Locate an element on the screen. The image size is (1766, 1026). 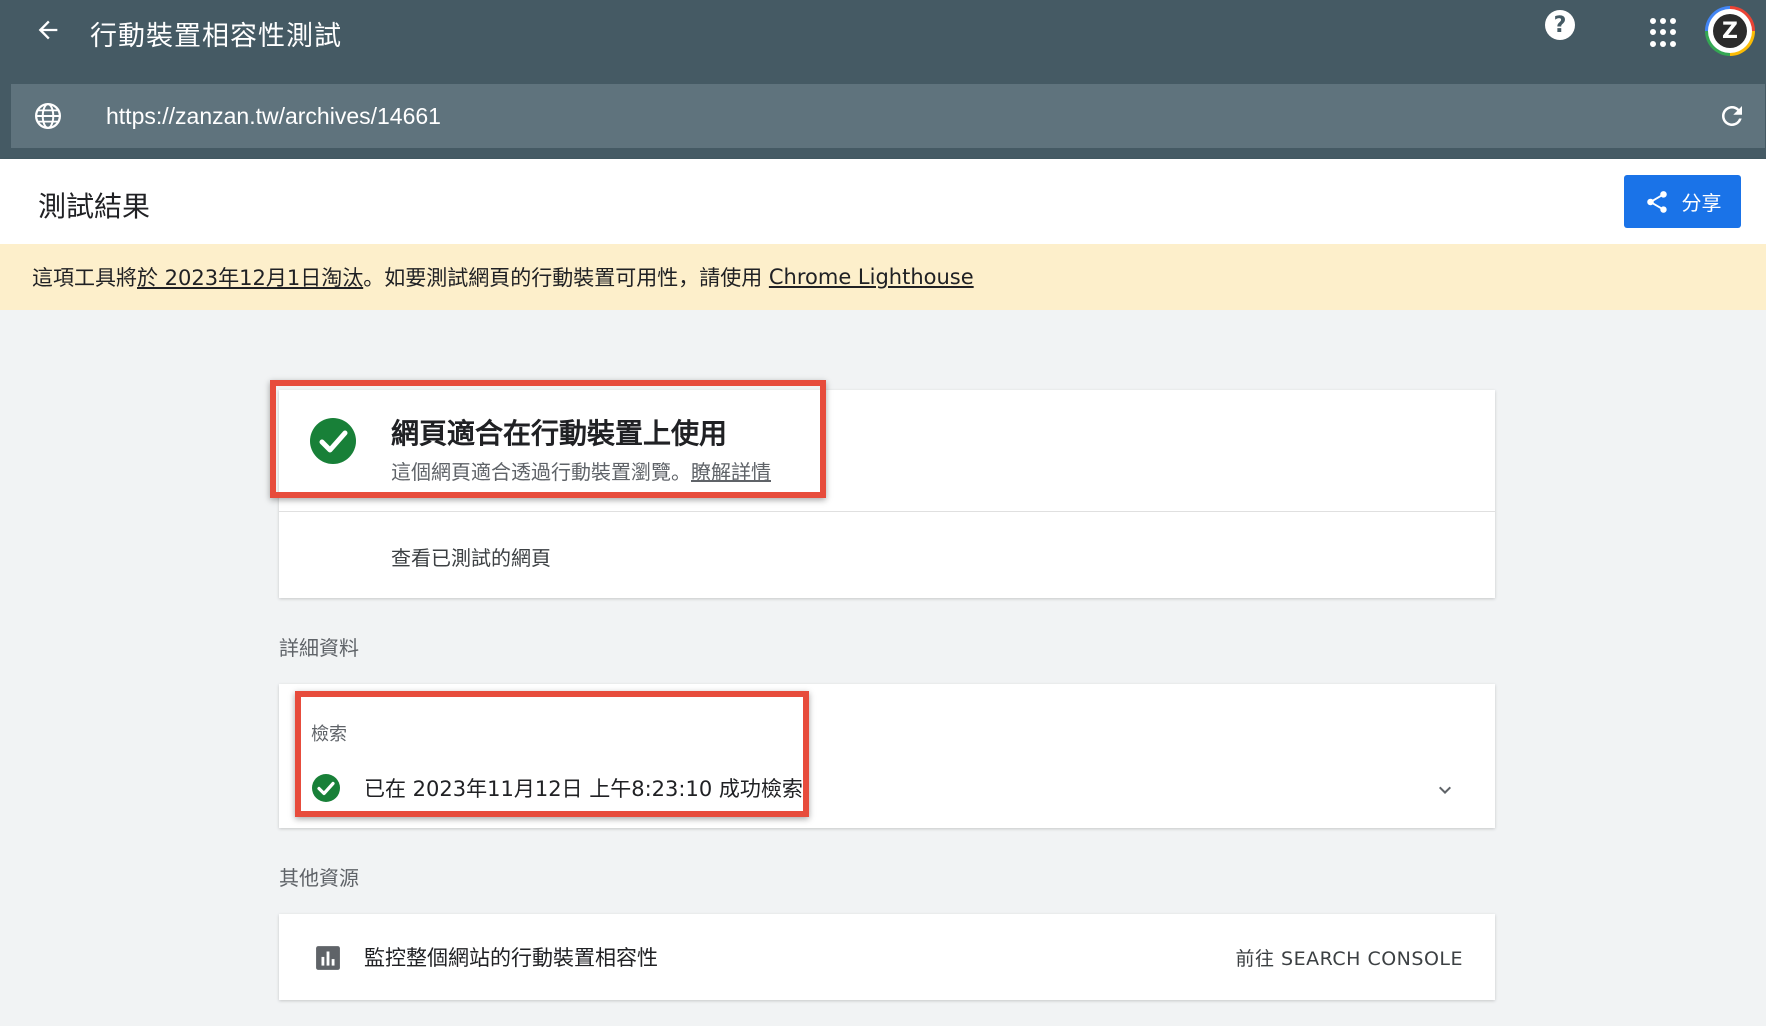
banner-text-middle: 。如要測試網頁的行動裝置可用性，請使用 is located at coordinates (566, 278).